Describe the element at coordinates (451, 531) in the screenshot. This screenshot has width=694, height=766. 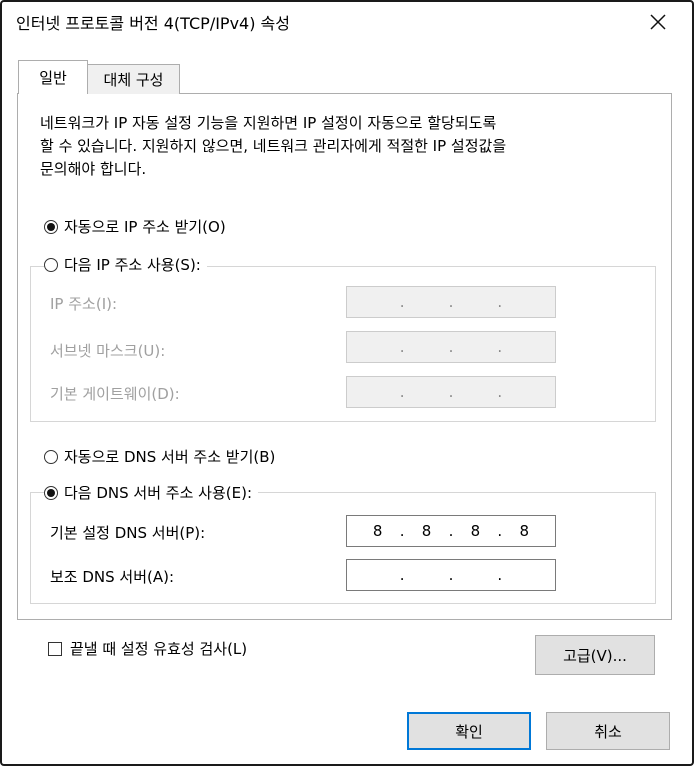
I see `preferred-dns-field: 8. 8. 8. 8` at that location.